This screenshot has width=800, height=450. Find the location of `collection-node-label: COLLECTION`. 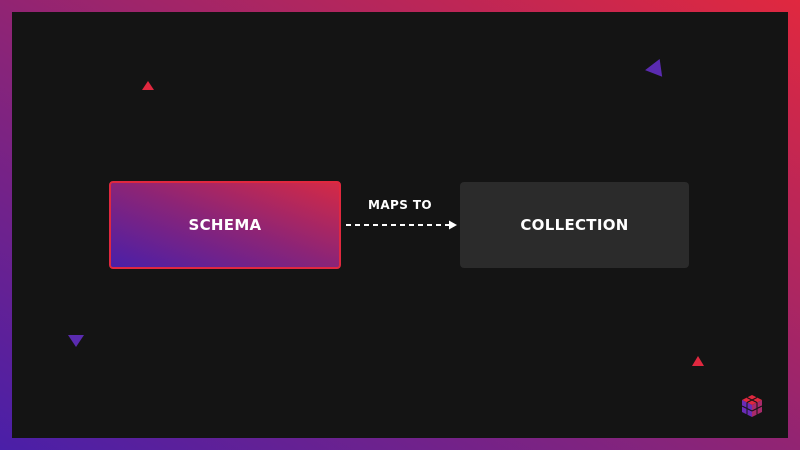

collection-node-label: COLLECTION is located at coordinates (574, 225).